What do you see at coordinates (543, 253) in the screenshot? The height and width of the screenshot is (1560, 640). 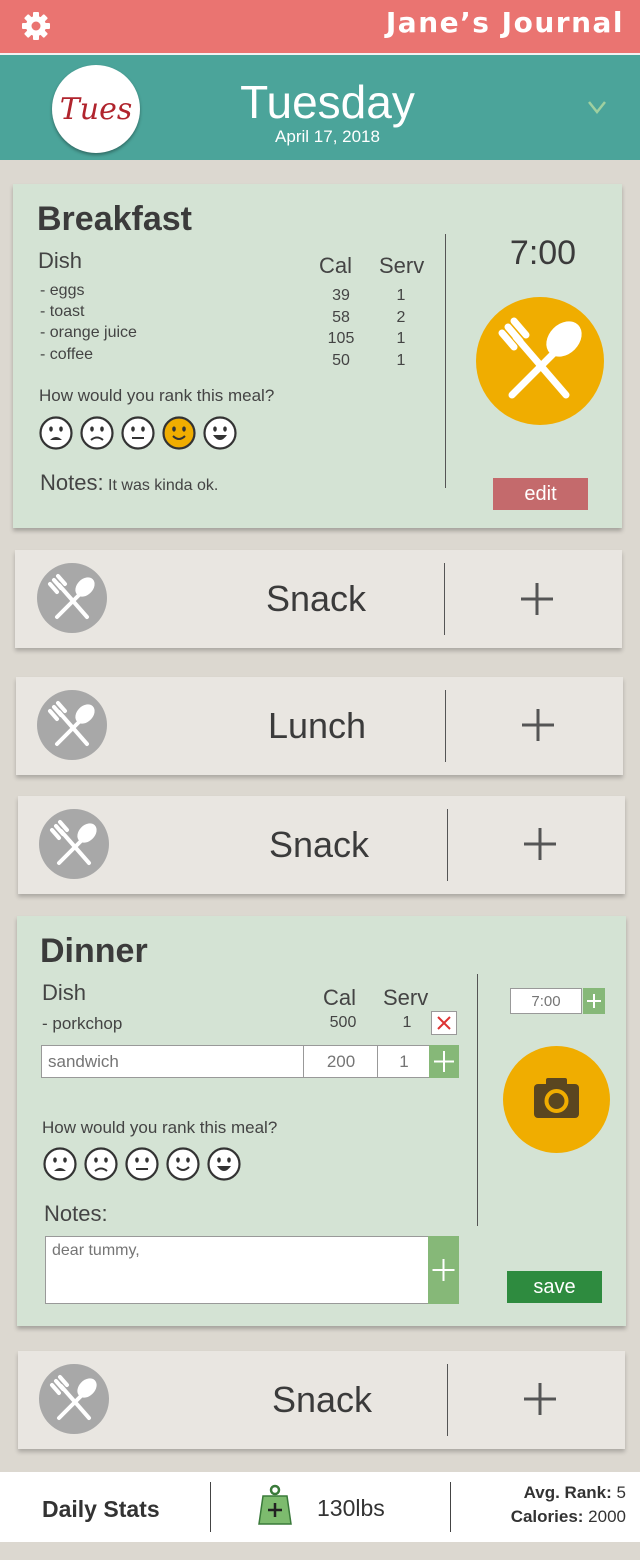 I see `meal-time: 7:00` at bounding box center [543, 253].